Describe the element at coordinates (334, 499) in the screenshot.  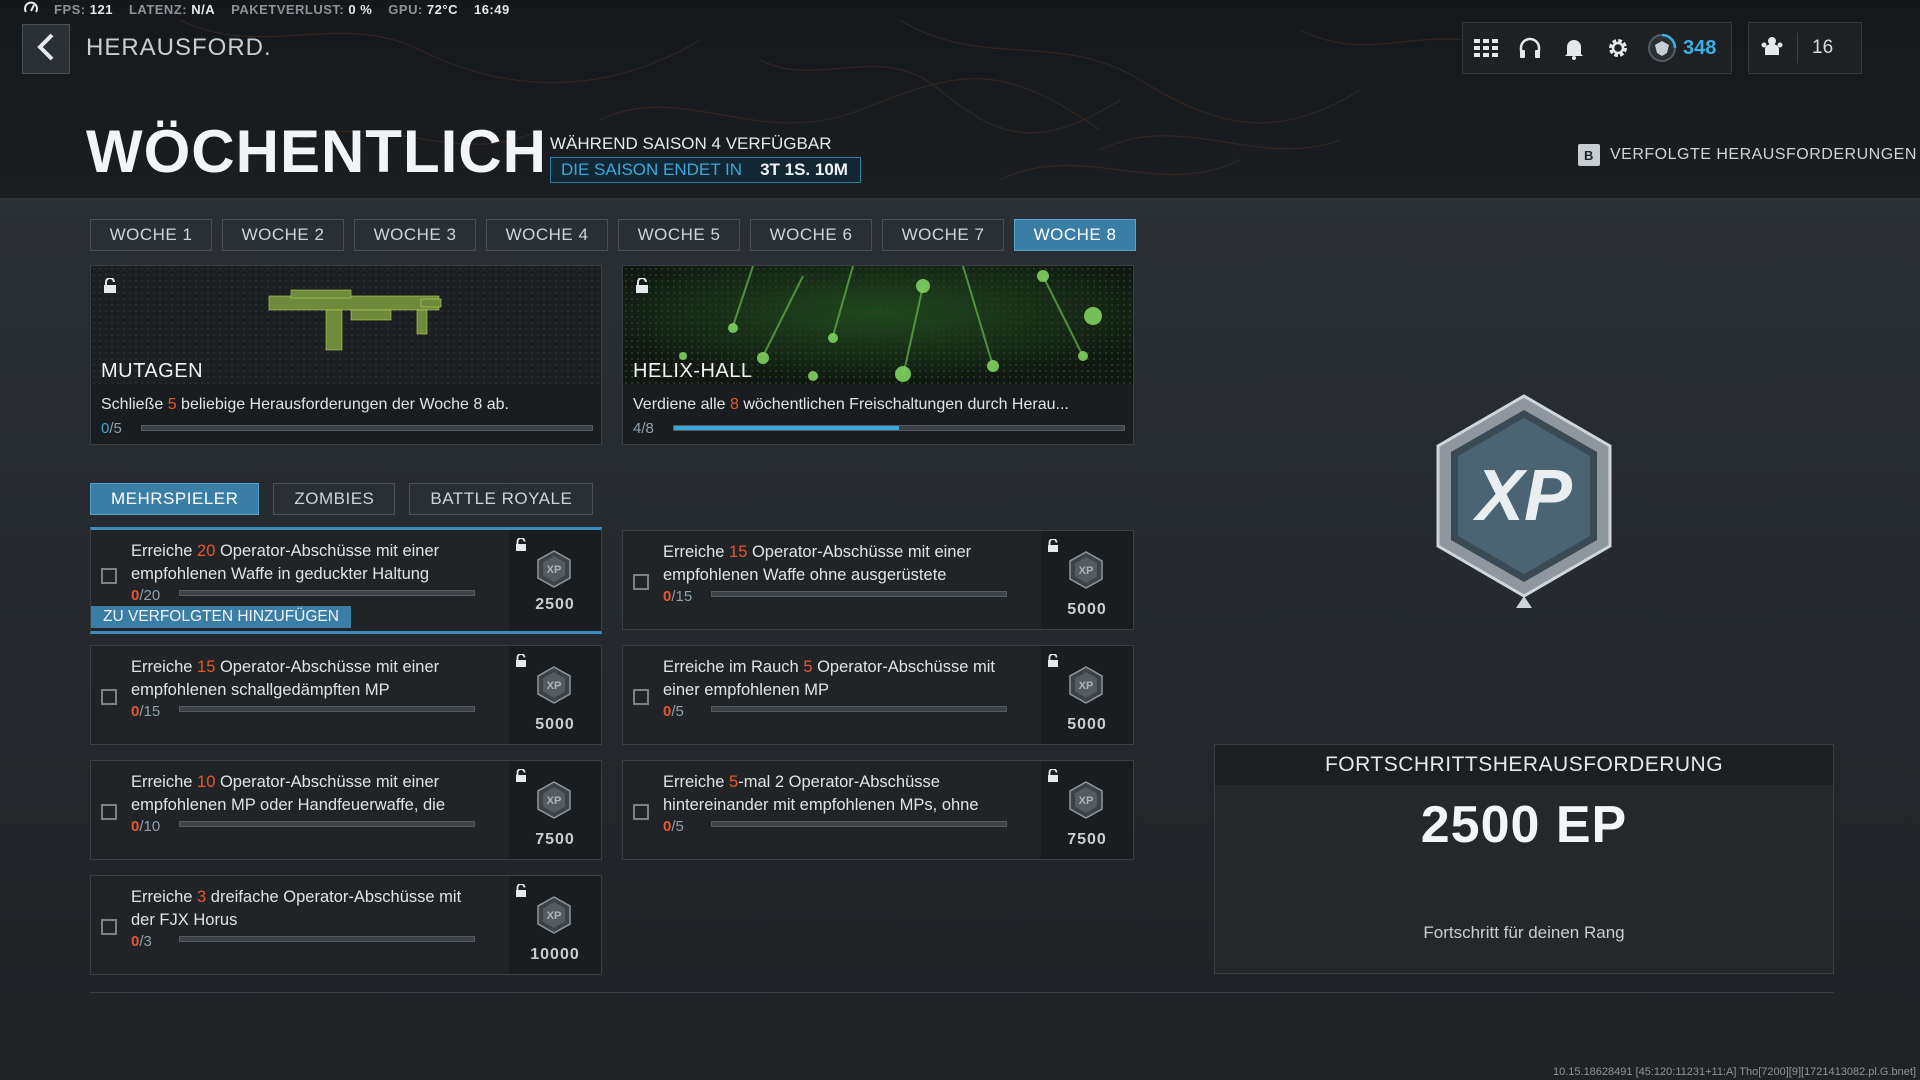
I see `tab-zombies: ZOMBIES` at that location.